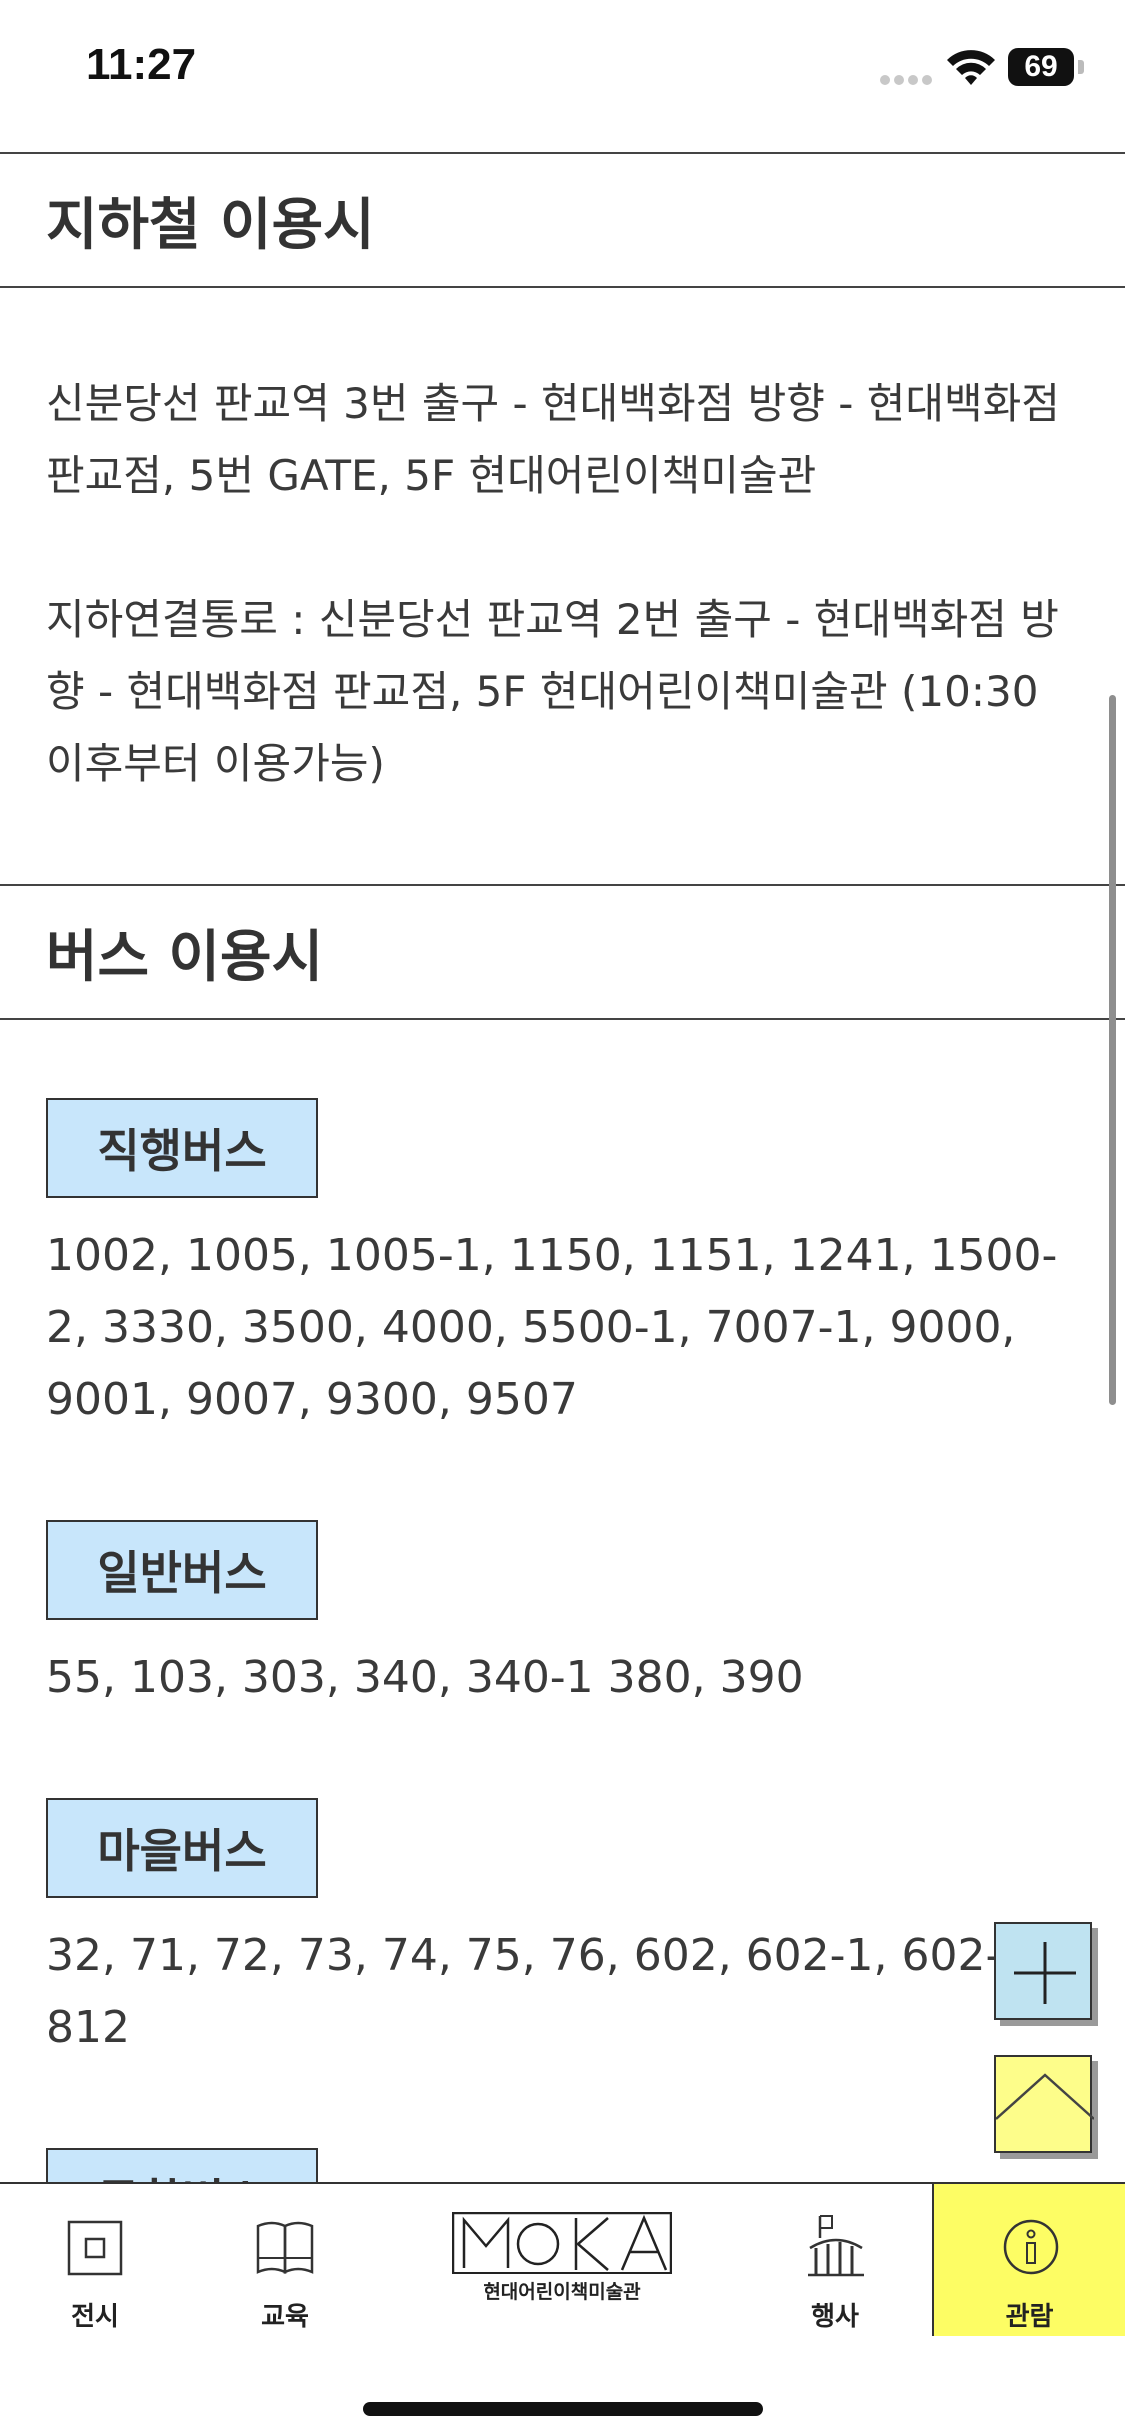  What do you see at coordinates (835, 2317) in the screenshot?
I see `tab-event-label: 행사` at bounding box center [835, 2317].